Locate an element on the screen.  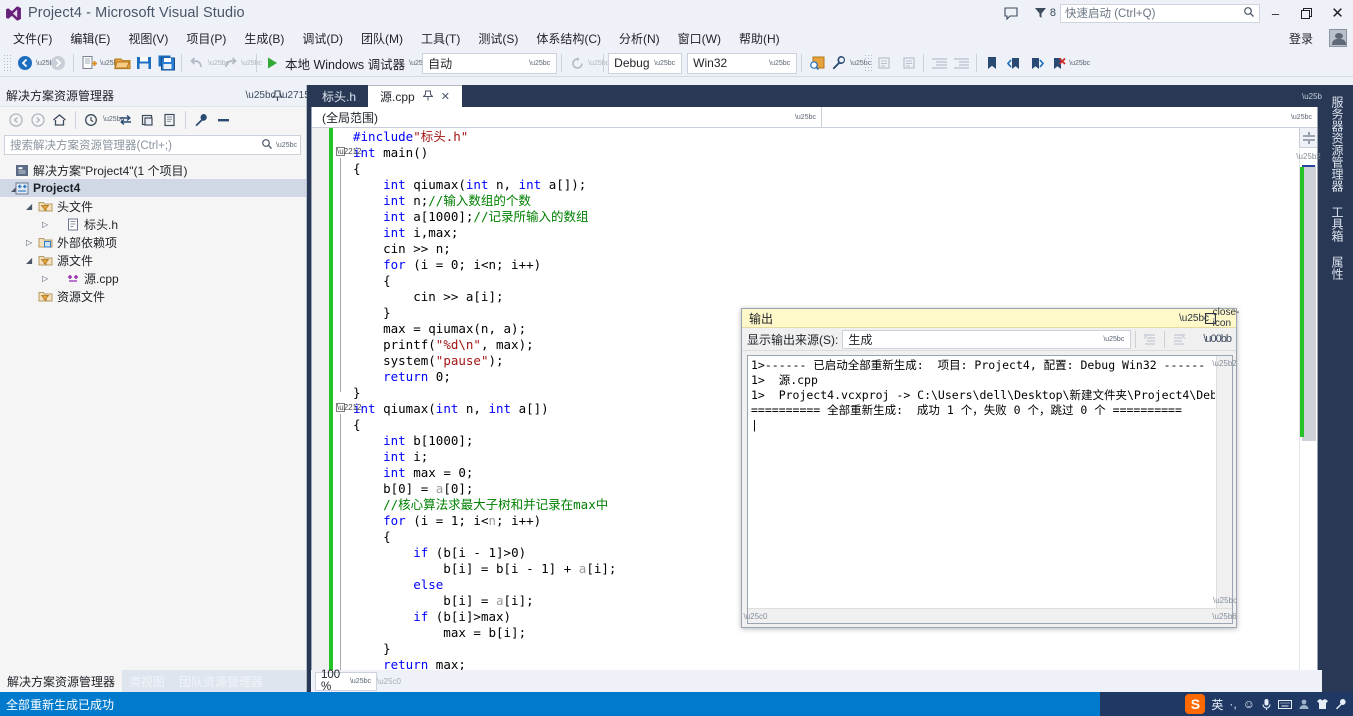
tab-class-view: 类视图 is located at coordinates (147, 681).